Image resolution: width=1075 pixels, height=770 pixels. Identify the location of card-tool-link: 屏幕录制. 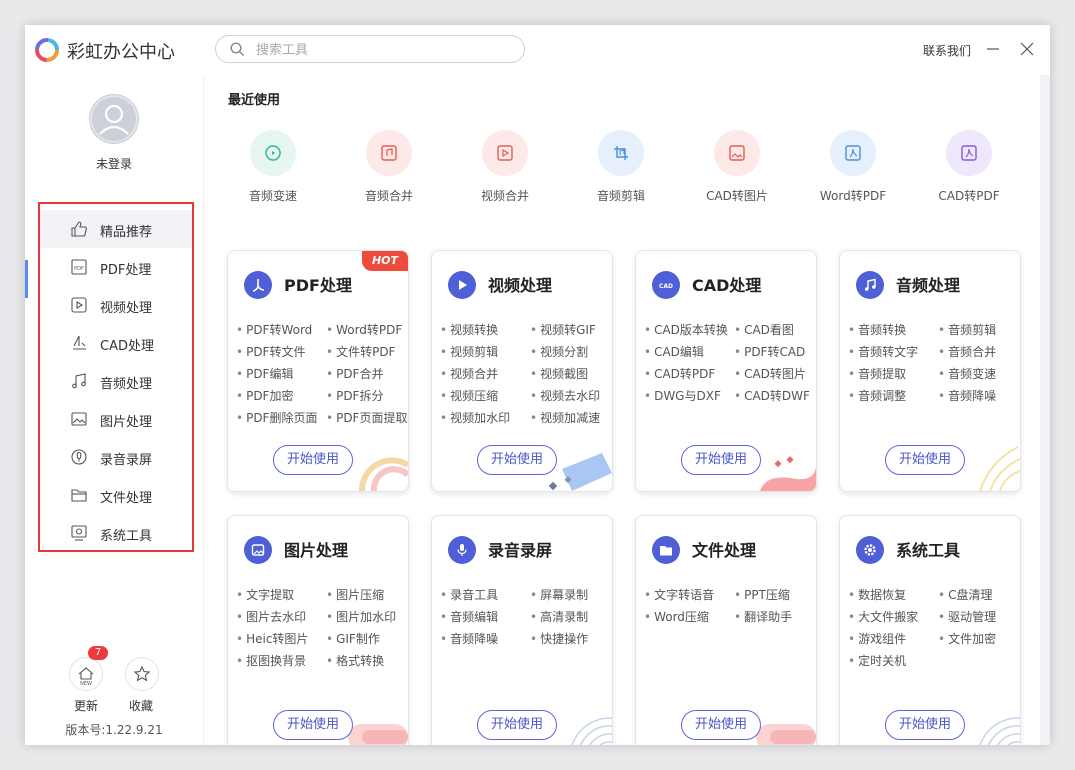
(559, 594).